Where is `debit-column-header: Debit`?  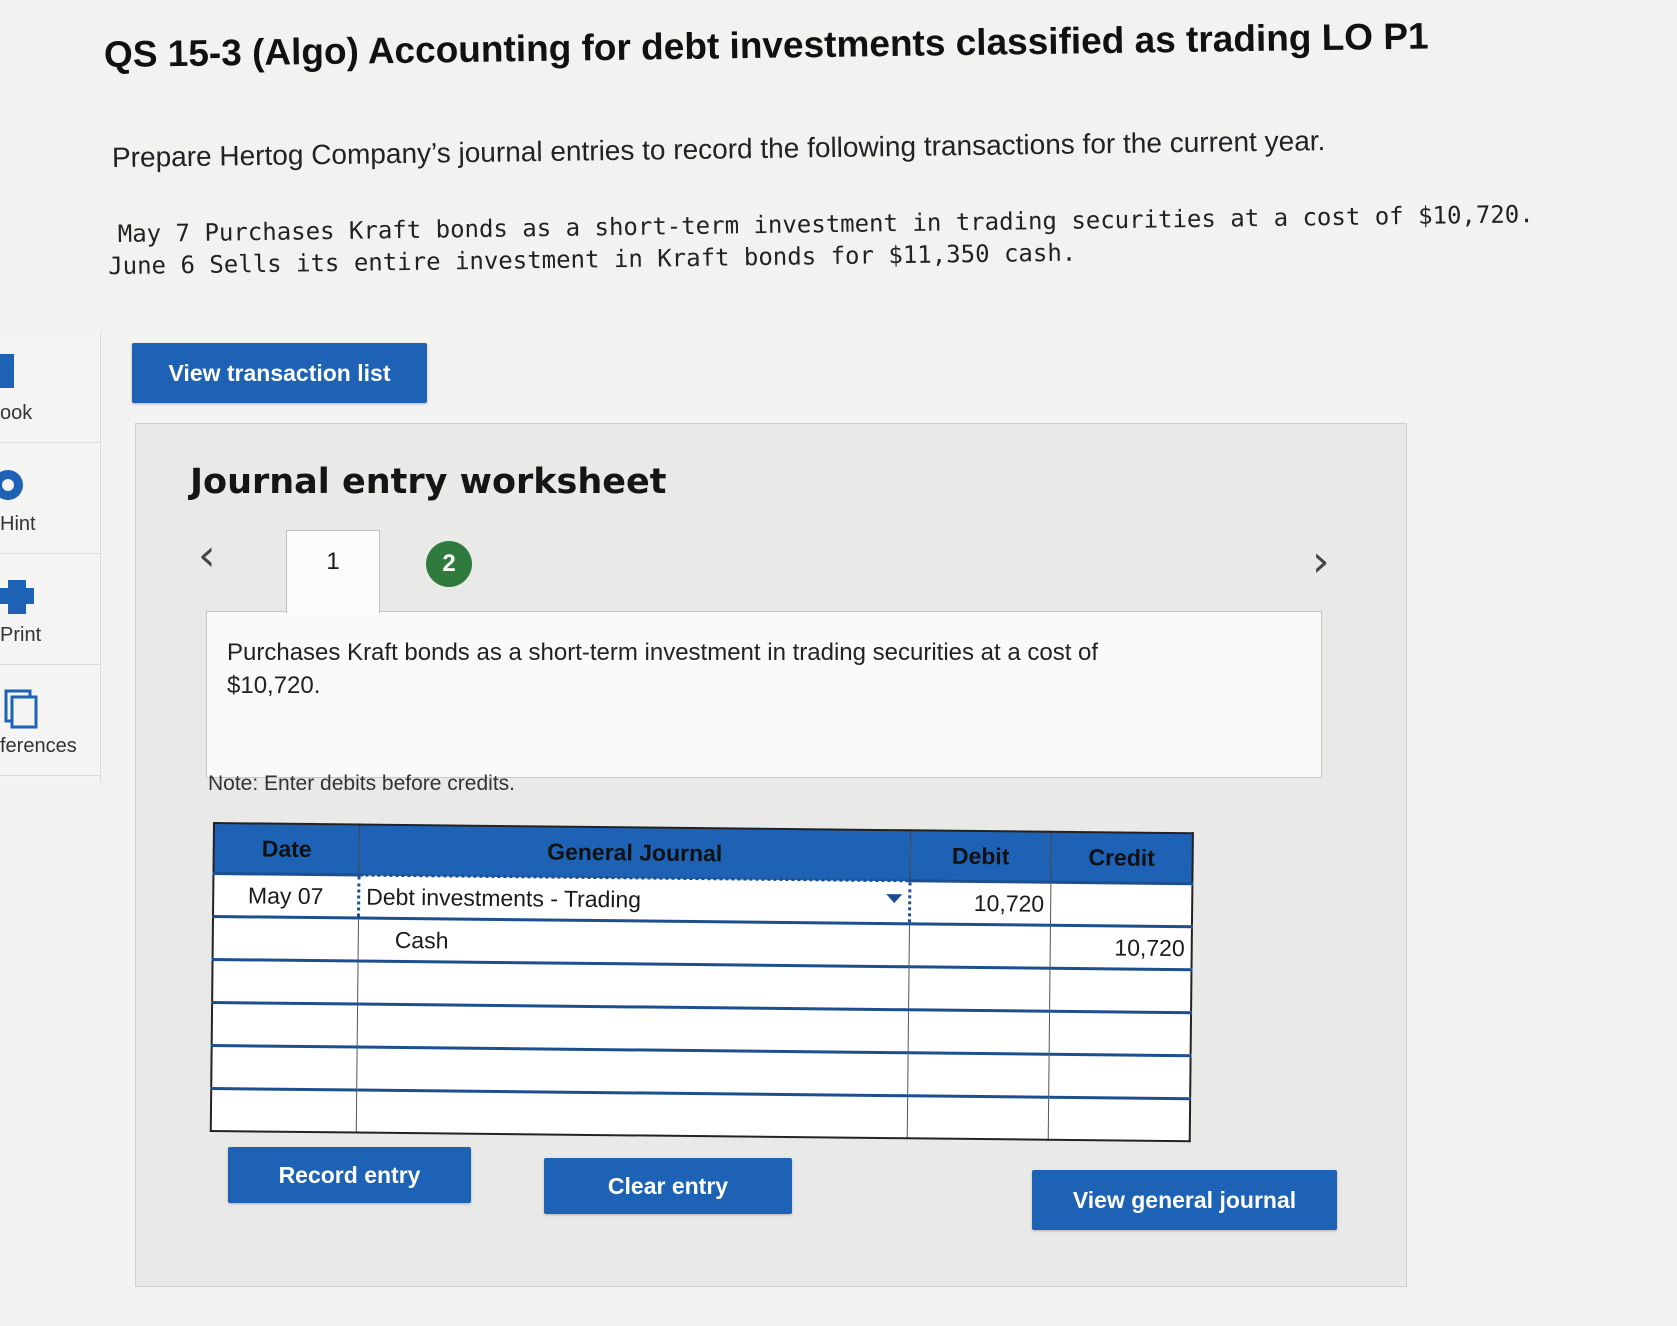 debit-column-header: Debit is located at coordinates (980, 856).